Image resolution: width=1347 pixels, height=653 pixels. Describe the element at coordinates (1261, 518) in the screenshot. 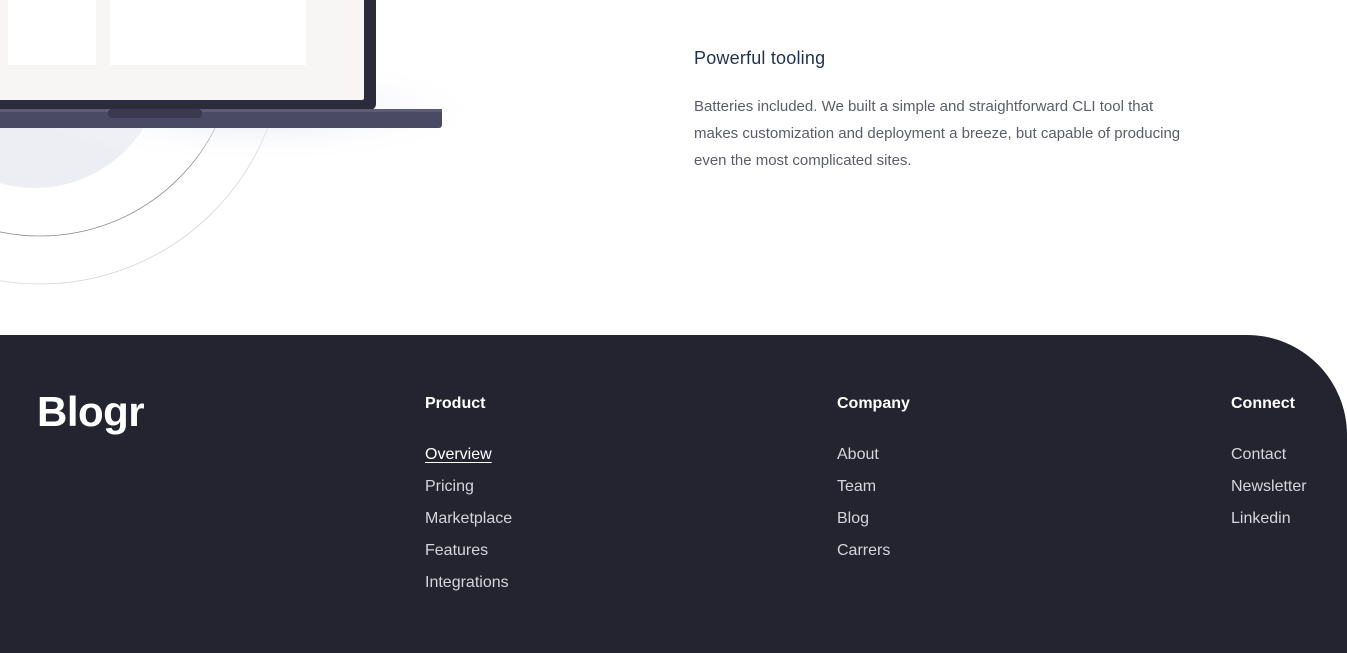

I see `footer-link-linkedin: Linkedin` at that location.